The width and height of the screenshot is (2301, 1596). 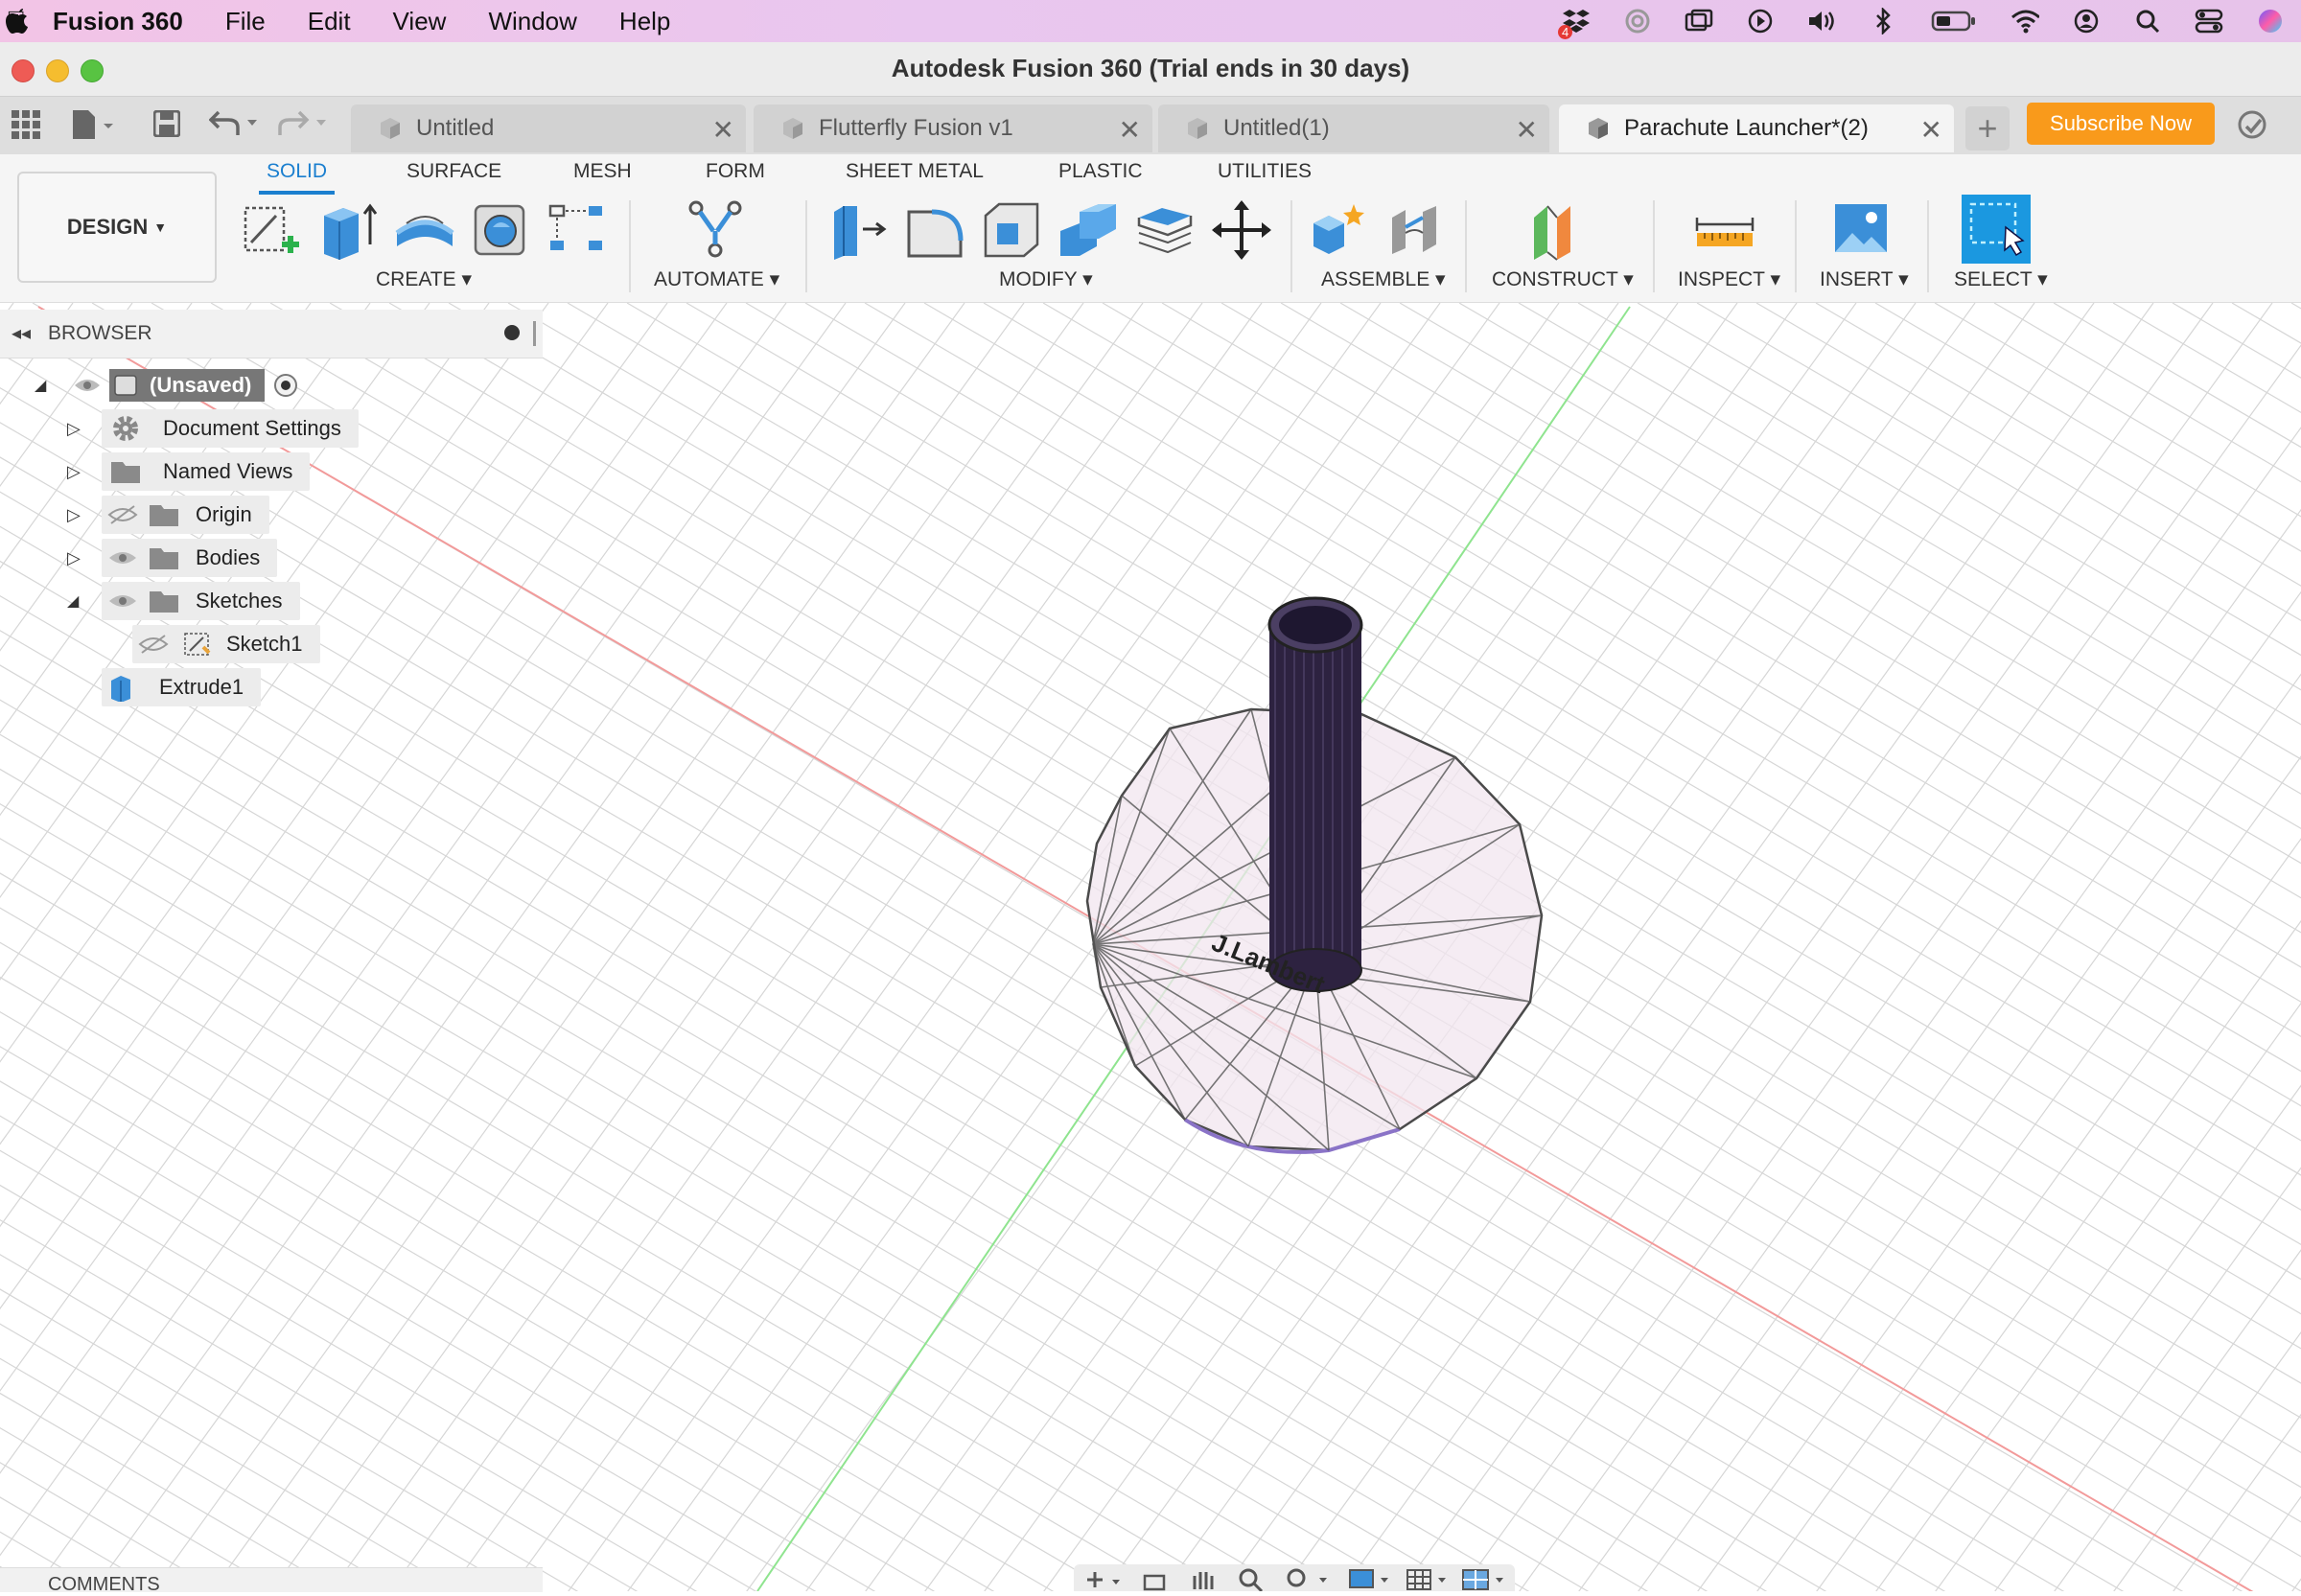 What do you see at coordinates (1699, 21) in the screenshot?
I see `screen-mirror-icon` at bounding box center [1699, 21].